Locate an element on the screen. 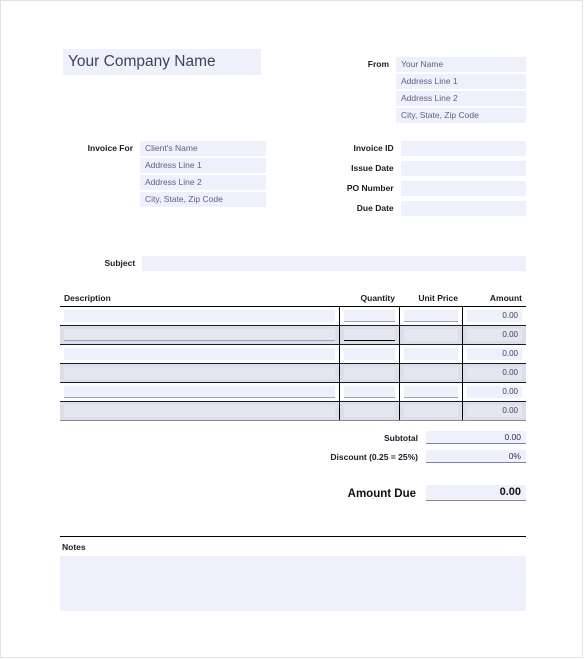  column-header-unit-price: Unit Price is located at coordinates (430, 300).